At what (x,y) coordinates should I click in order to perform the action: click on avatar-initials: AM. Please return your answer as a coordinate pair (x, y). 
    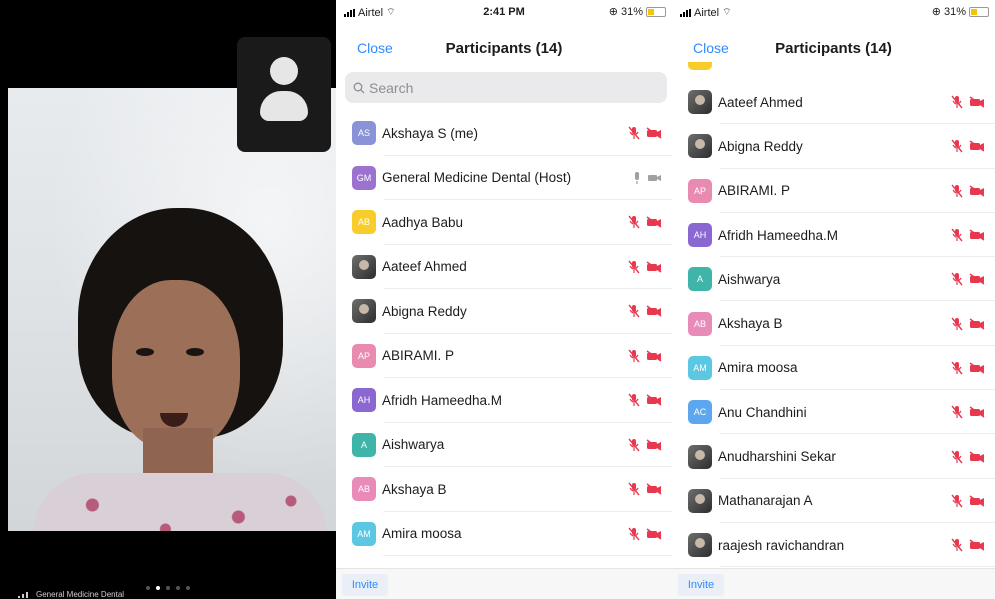
    Looking at the image, I should click on (364, 533).